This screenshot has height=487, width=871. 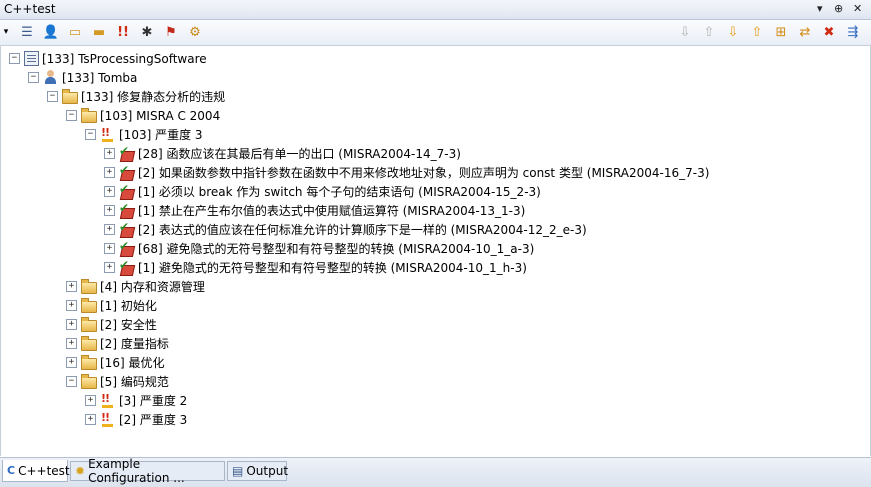 What do you see at coordinates (195, 32) in the screenshot?
I see `settings-icon: ⚙` at bounding box center [195, 32].